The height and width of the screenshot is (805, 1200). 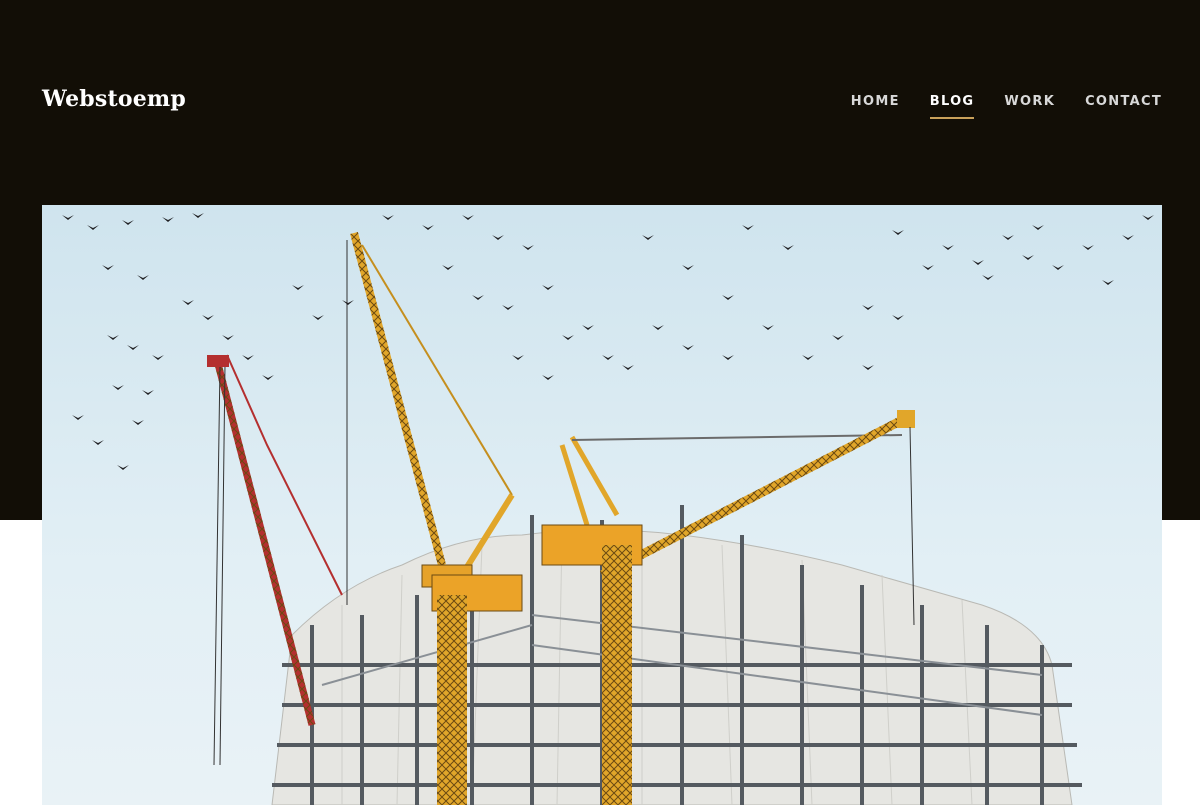 I want to click on nav-item-work: WORK, so click(x=1029, y=106).